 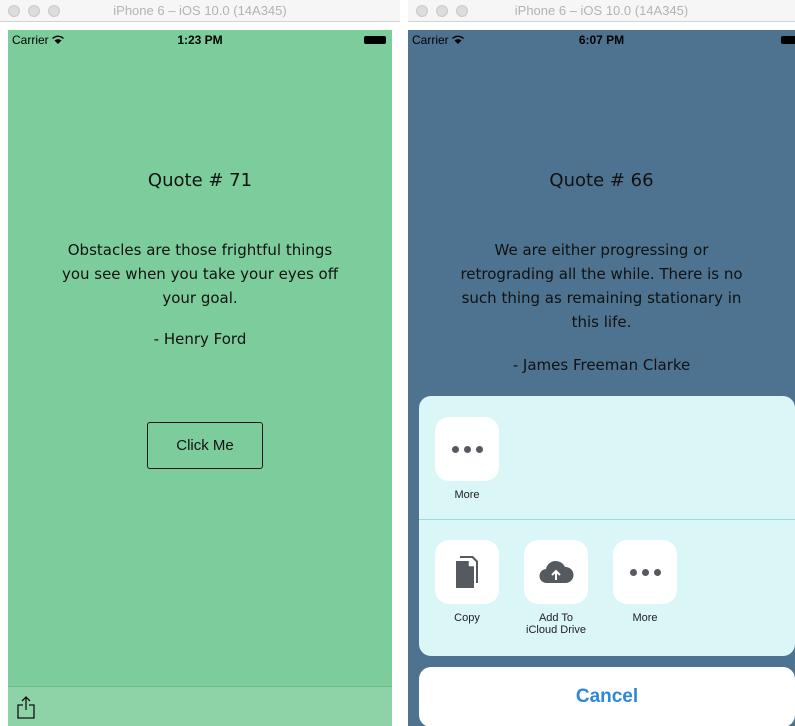 I want to click on quote-author: - Henry Ford, so click(x=200, y=339).